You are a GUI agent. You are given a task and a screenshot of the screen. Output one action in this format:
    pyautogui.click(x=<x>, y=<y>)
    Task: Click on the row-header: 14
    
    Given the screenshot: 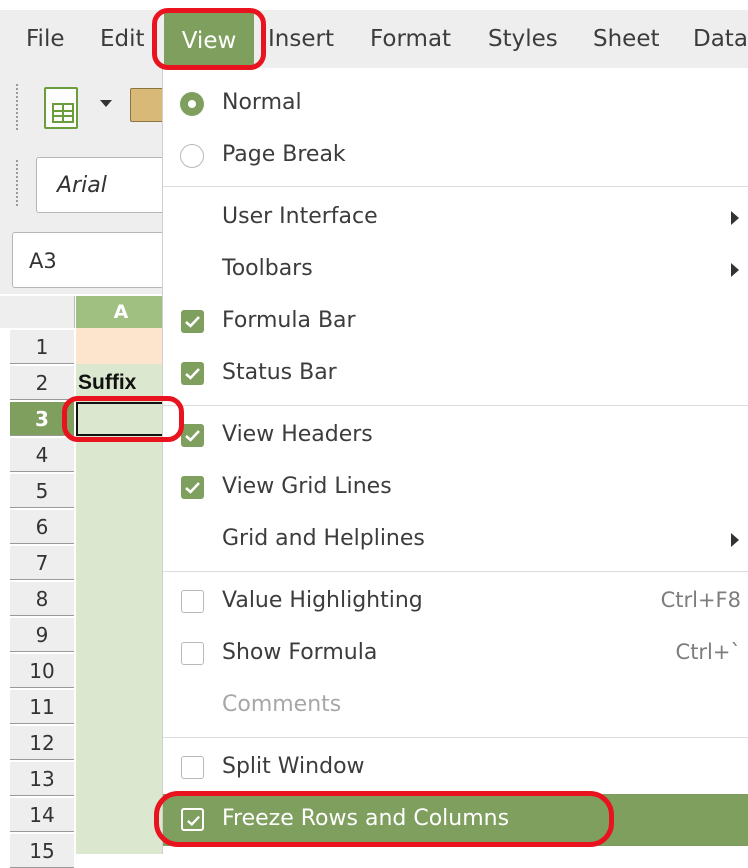 What is the action you would take?
    pyautogui.click(x=42, y=815)
    